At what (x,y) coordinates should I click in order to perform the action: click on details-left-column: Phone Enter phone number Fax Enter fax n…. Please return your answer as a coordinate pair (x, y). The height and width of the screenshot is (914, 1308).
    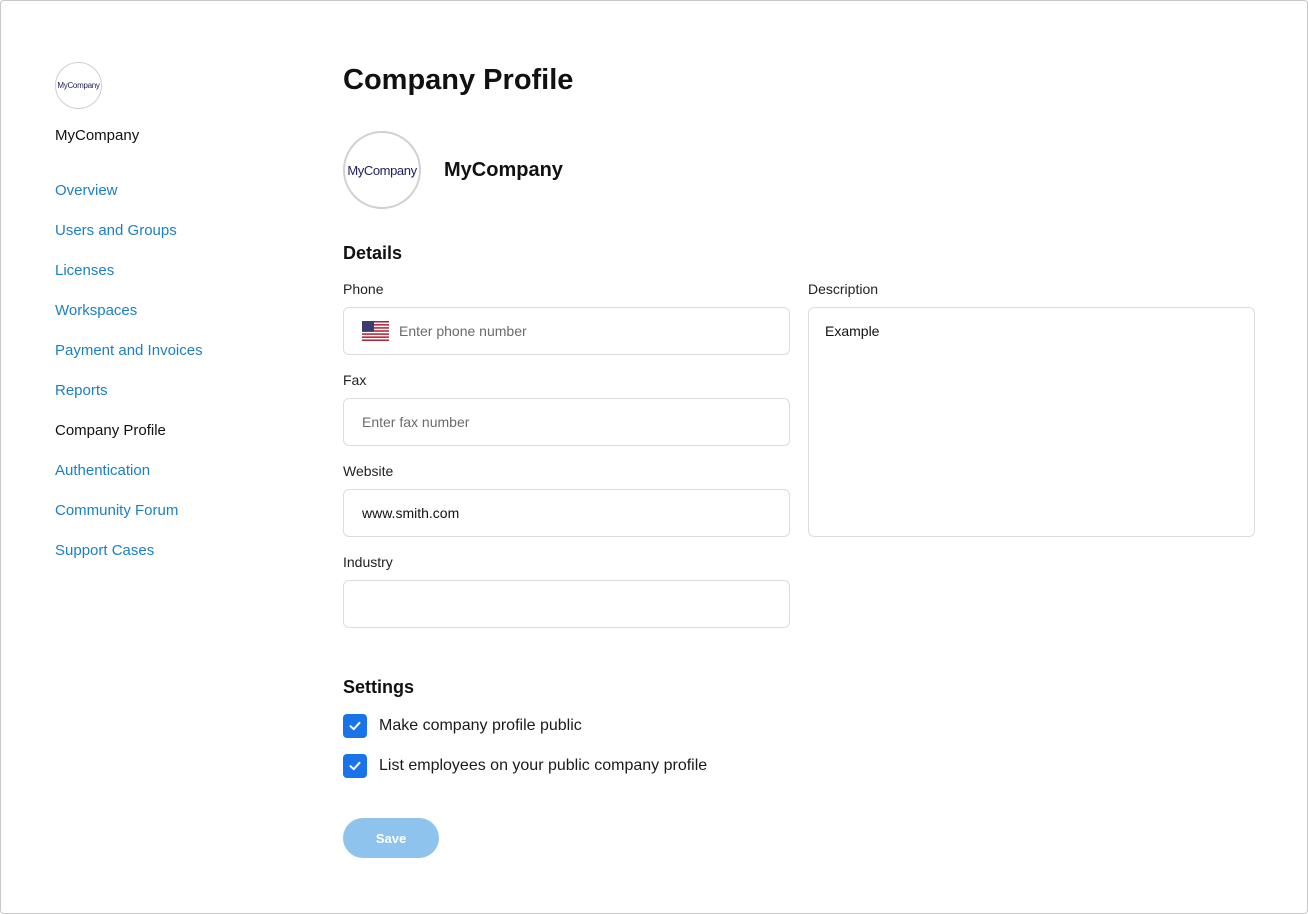
    Looking at the image, I should click on (566, 454).